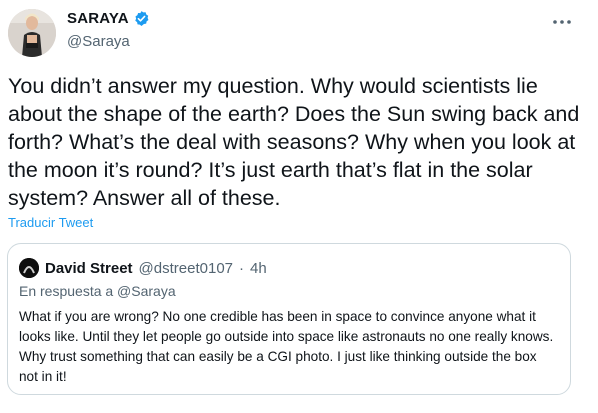 This screenshot has height=413, width=598. Describe the element at coordinates (98, 18) in the screenshot. I see `author-display-name: SARAYA` at that location.